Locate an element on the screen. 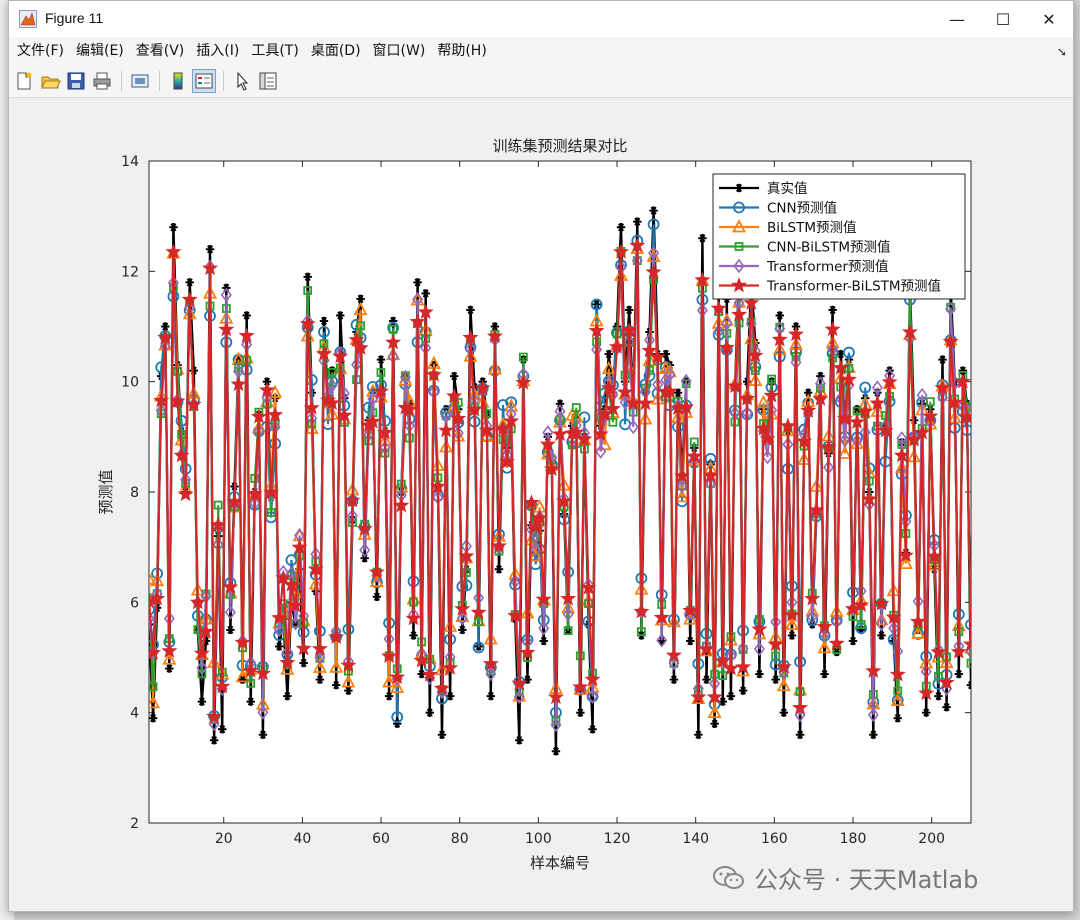 This screenshot has height=920, width=1080. watermark: 公众号 · 天天Matlab is located at coordinates (845, 877).